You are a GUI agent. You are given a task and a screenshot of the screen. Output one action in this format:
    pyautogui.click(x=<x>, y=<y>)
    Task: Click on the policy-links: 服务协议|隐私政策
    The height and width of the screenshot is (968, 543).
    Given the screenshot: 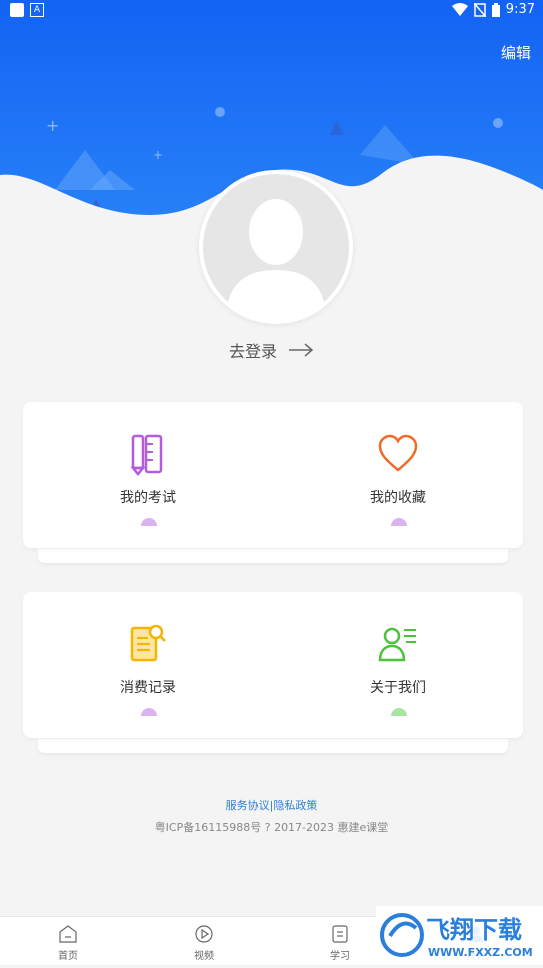 What is the action you would take?
    pyautogui.click(x=271, y=805)
    